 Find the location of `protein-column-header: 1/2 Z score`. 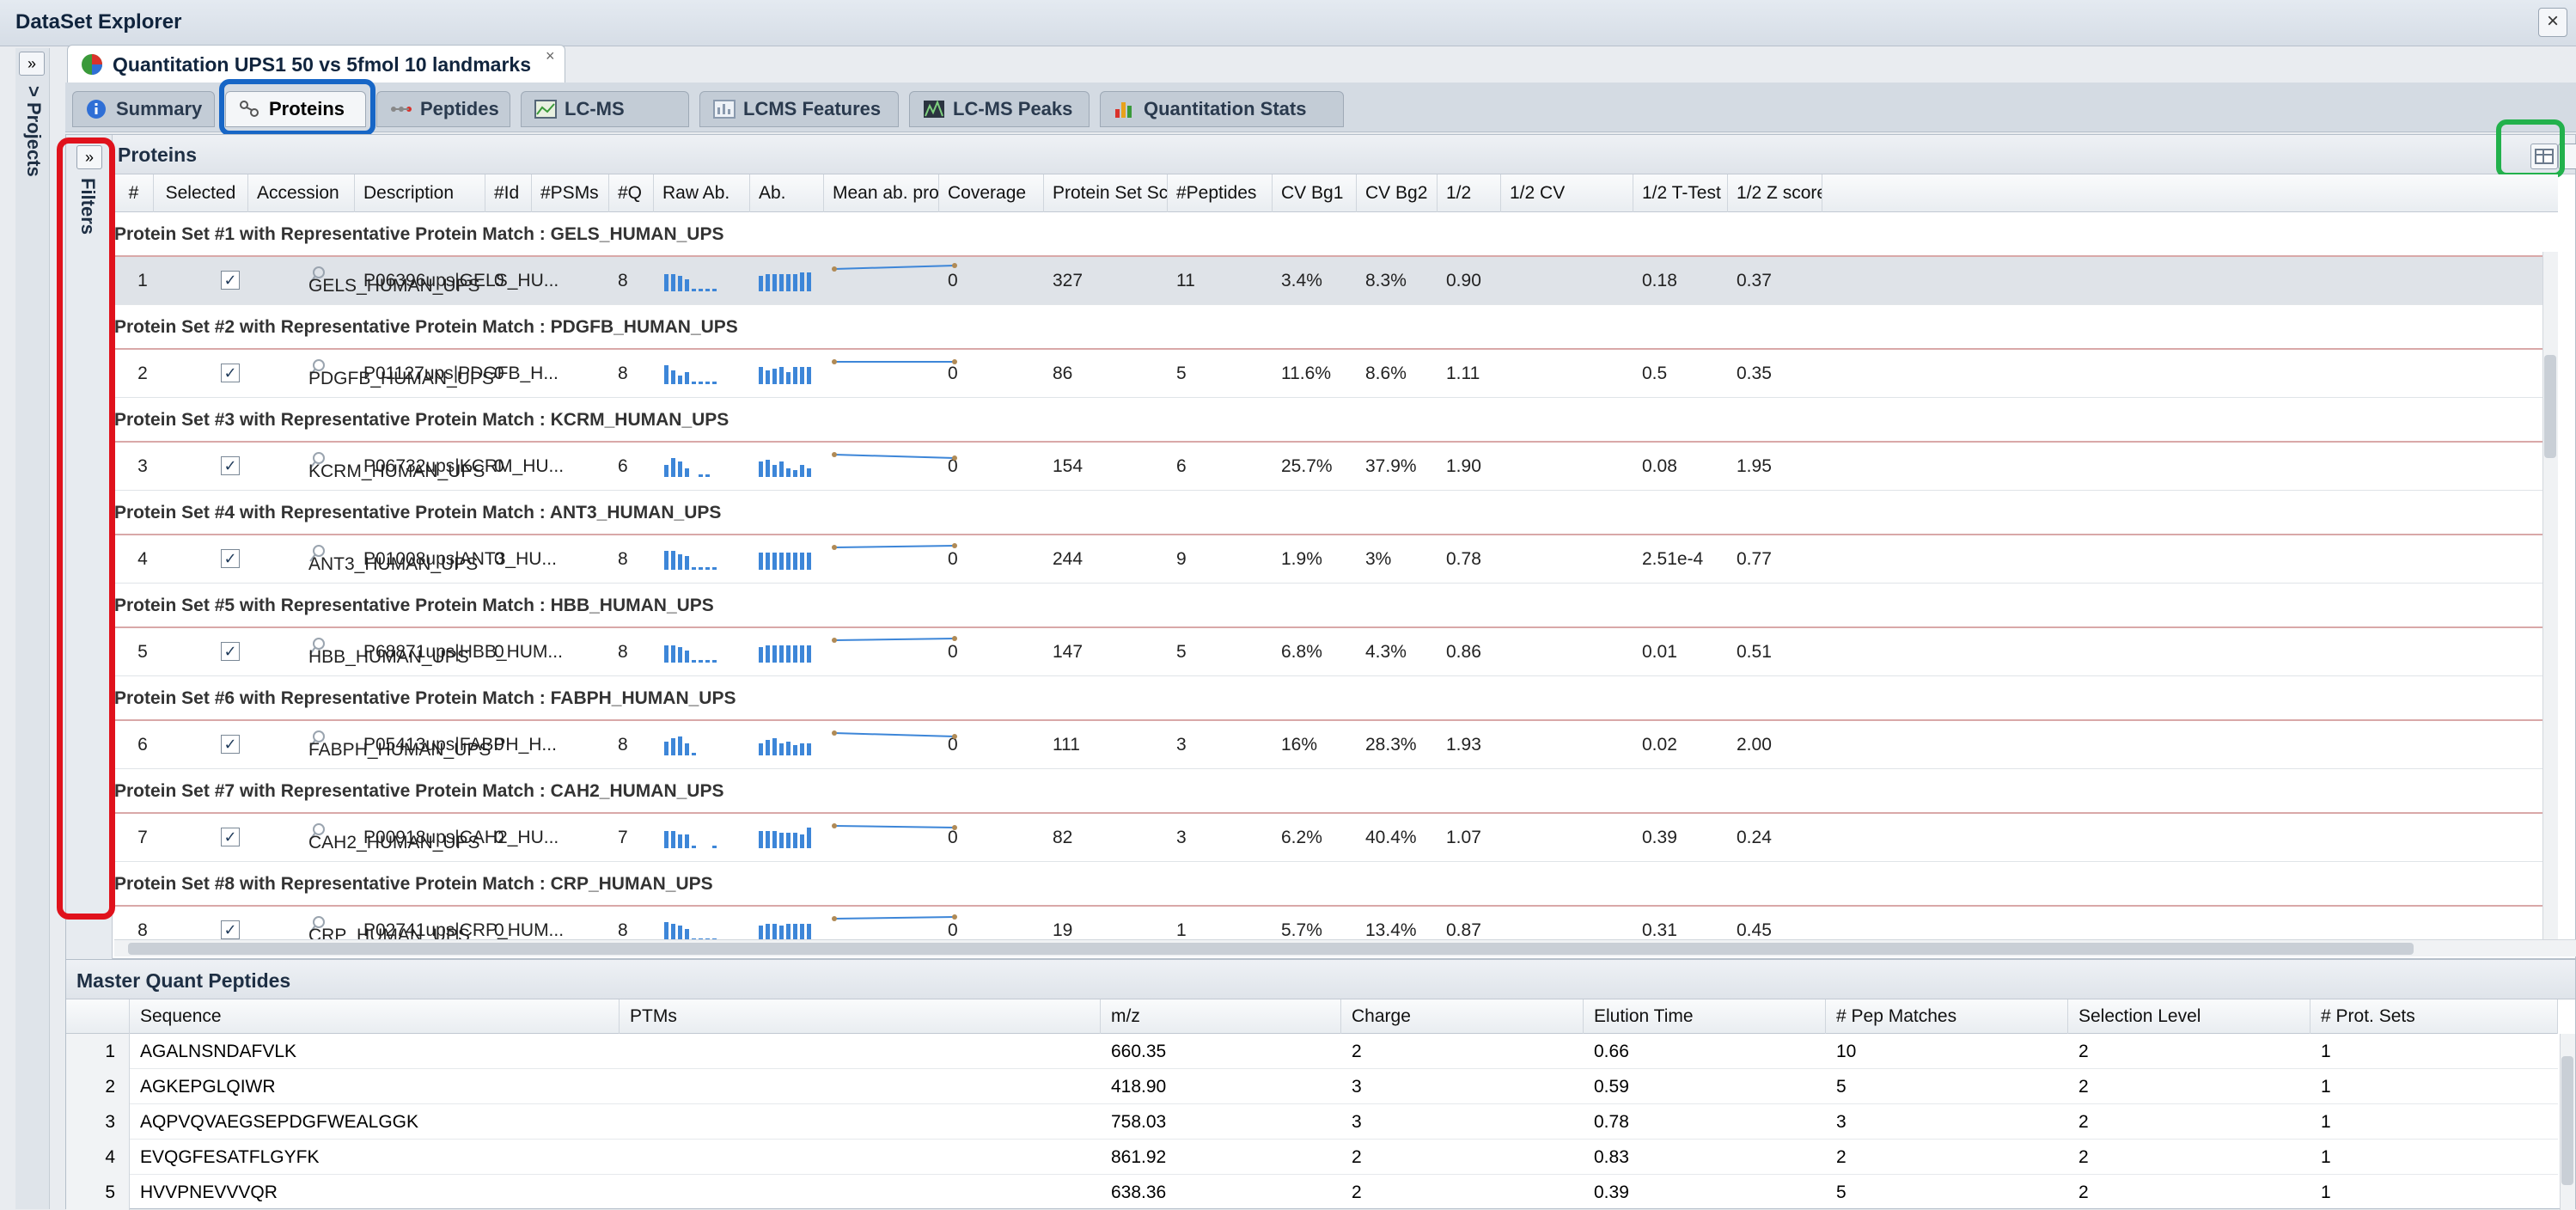

protein-column-header: 1/2 Z score is located at coordinates (1775, 193).